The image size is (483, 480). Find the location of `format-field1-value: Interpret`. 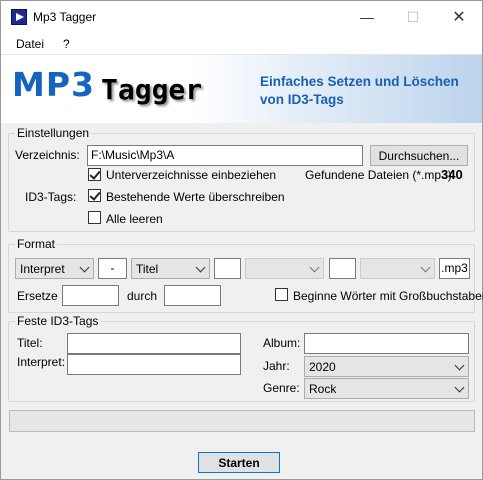

format-field1-value: Interpret is located at coordinates (42, 269).